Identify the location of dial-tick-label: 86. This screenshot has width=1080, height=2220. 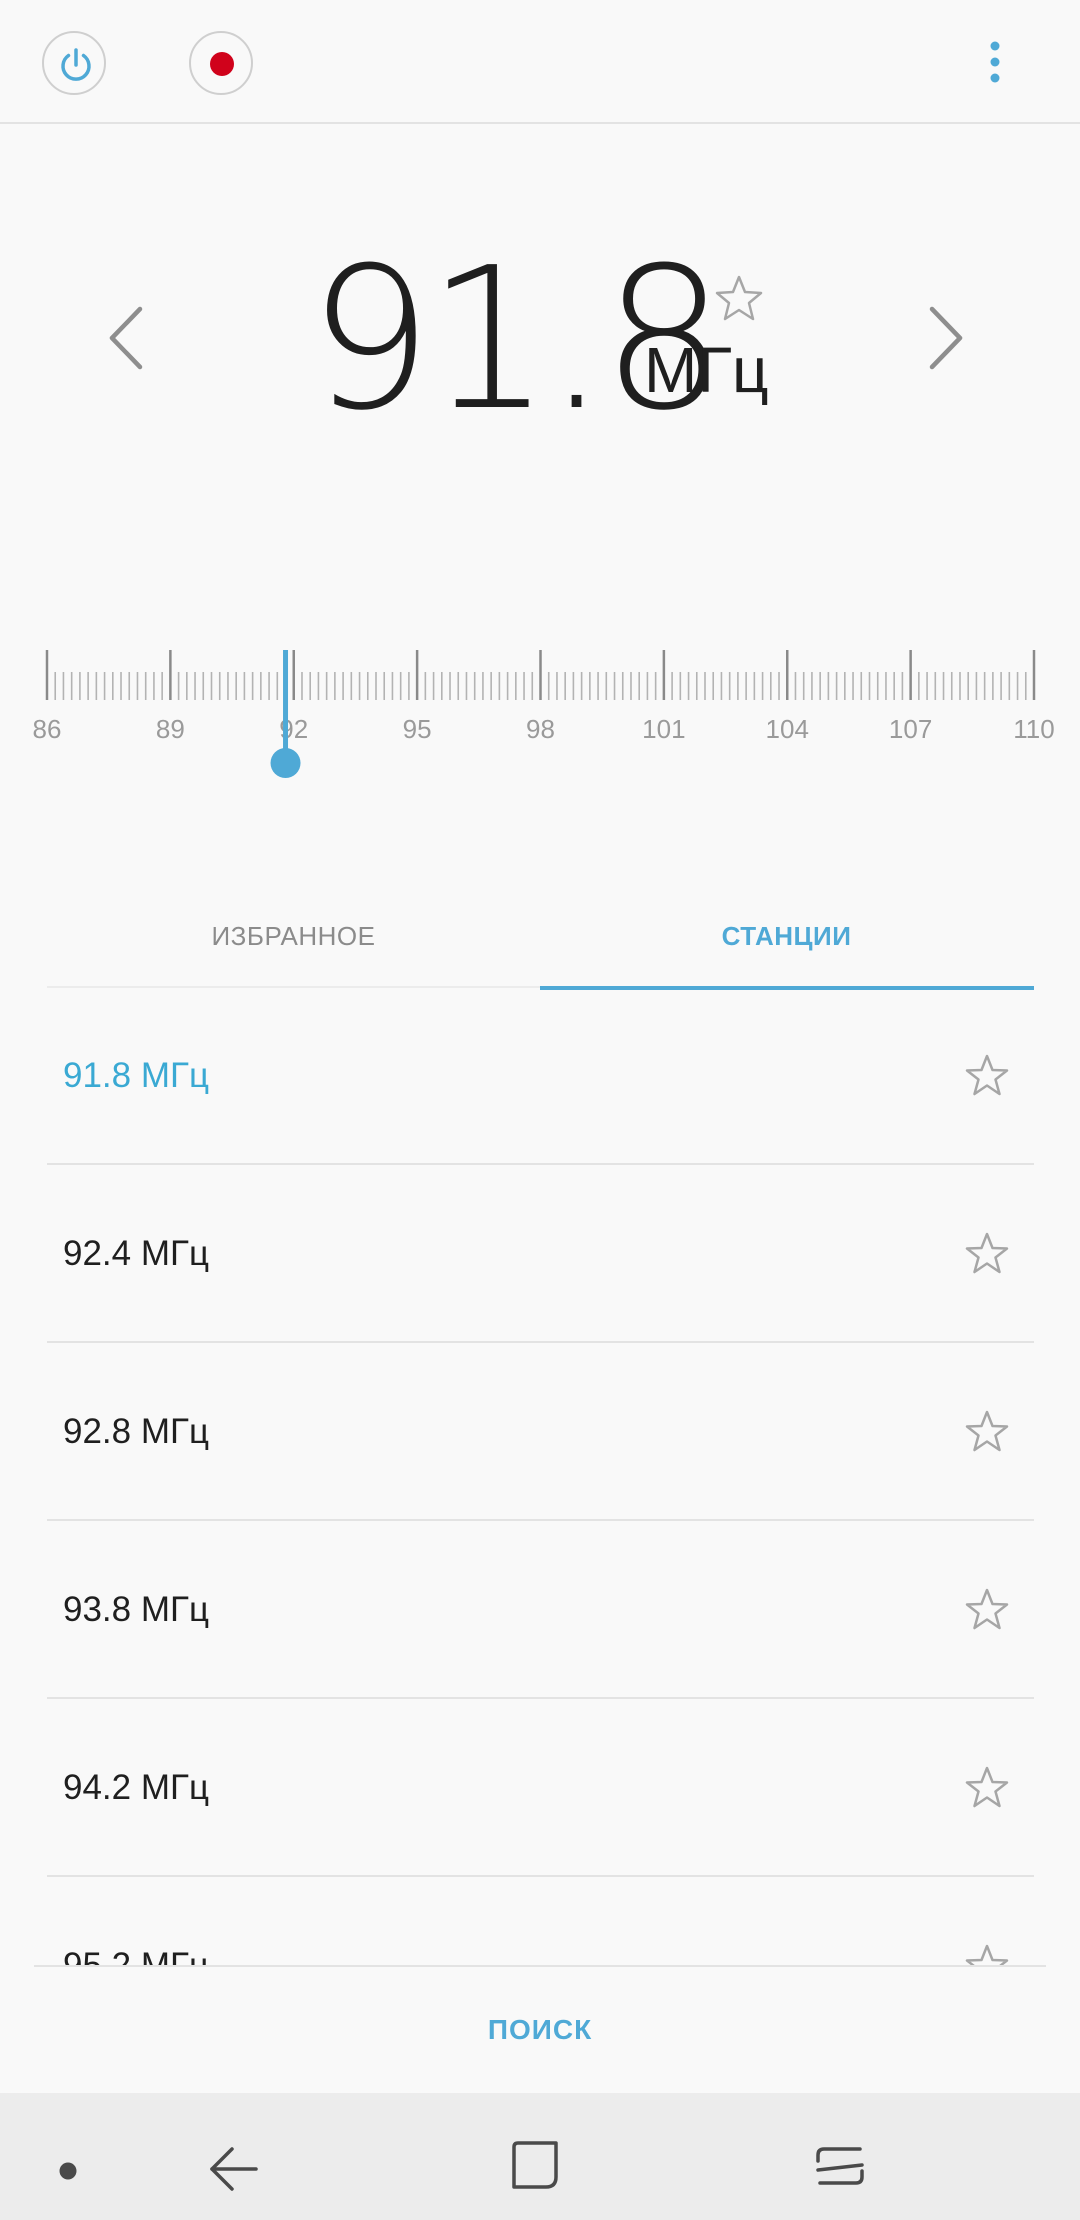
(47, 729).